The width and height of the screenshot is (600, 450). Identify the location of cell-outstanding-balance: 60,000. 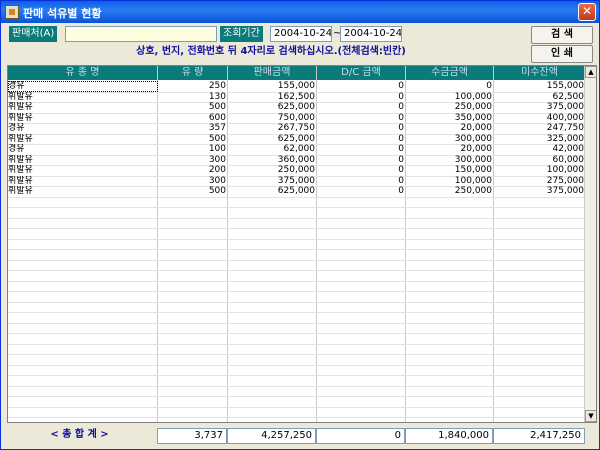
(540, 160).